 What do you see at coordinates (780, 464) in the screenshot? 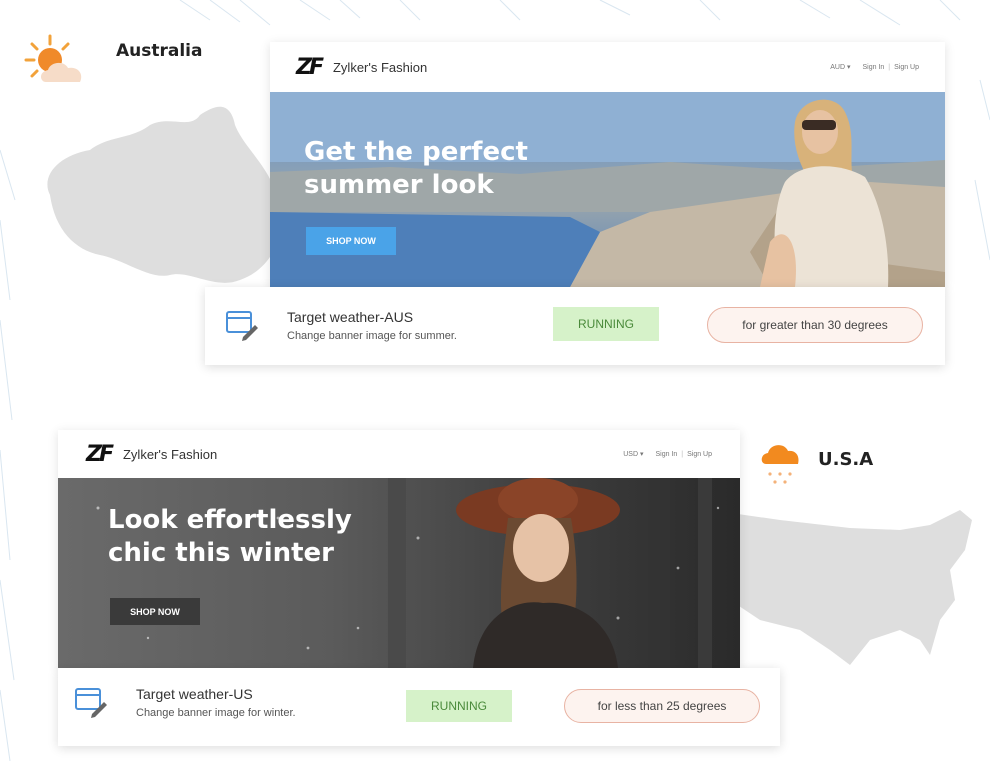
I see `snow-cloud-icon` at bounding box center [780, 464].